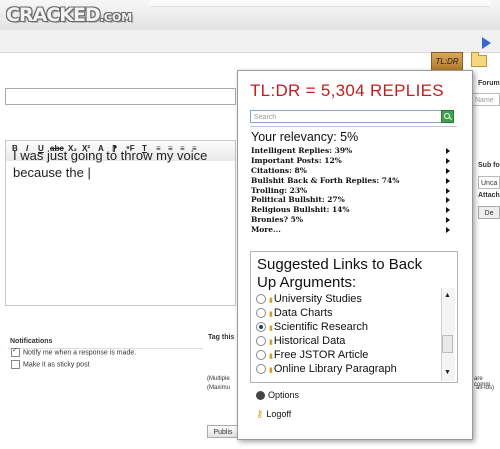  Describe the element at coordinates (489, 165) in the screenshot. I see `subforum-label: Sub fo` at that location.